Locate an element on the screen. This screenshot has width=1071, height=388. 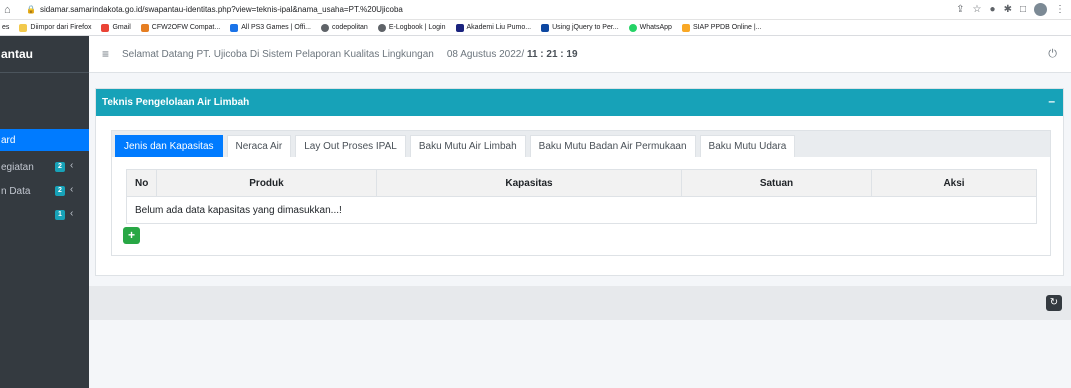
gmail-icon is located at coordinates (105, 27).